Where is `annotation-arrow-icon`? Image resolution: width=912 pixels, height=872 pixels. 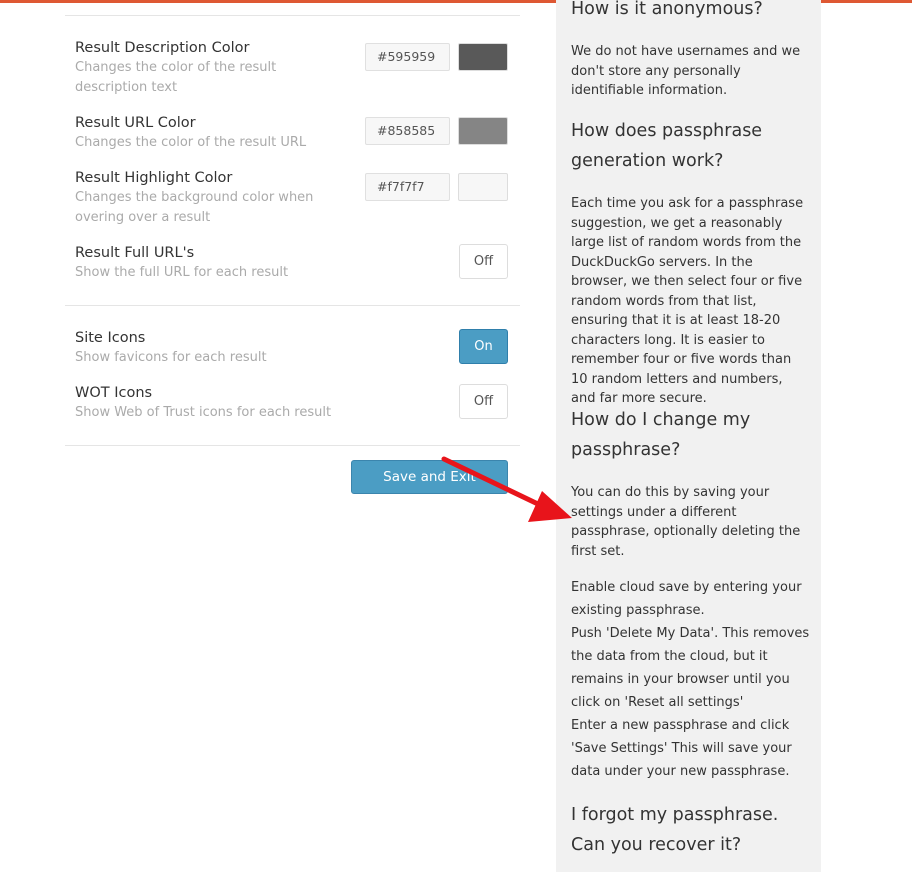
annotation-arrow-icon is located at coordinates (506, 489).